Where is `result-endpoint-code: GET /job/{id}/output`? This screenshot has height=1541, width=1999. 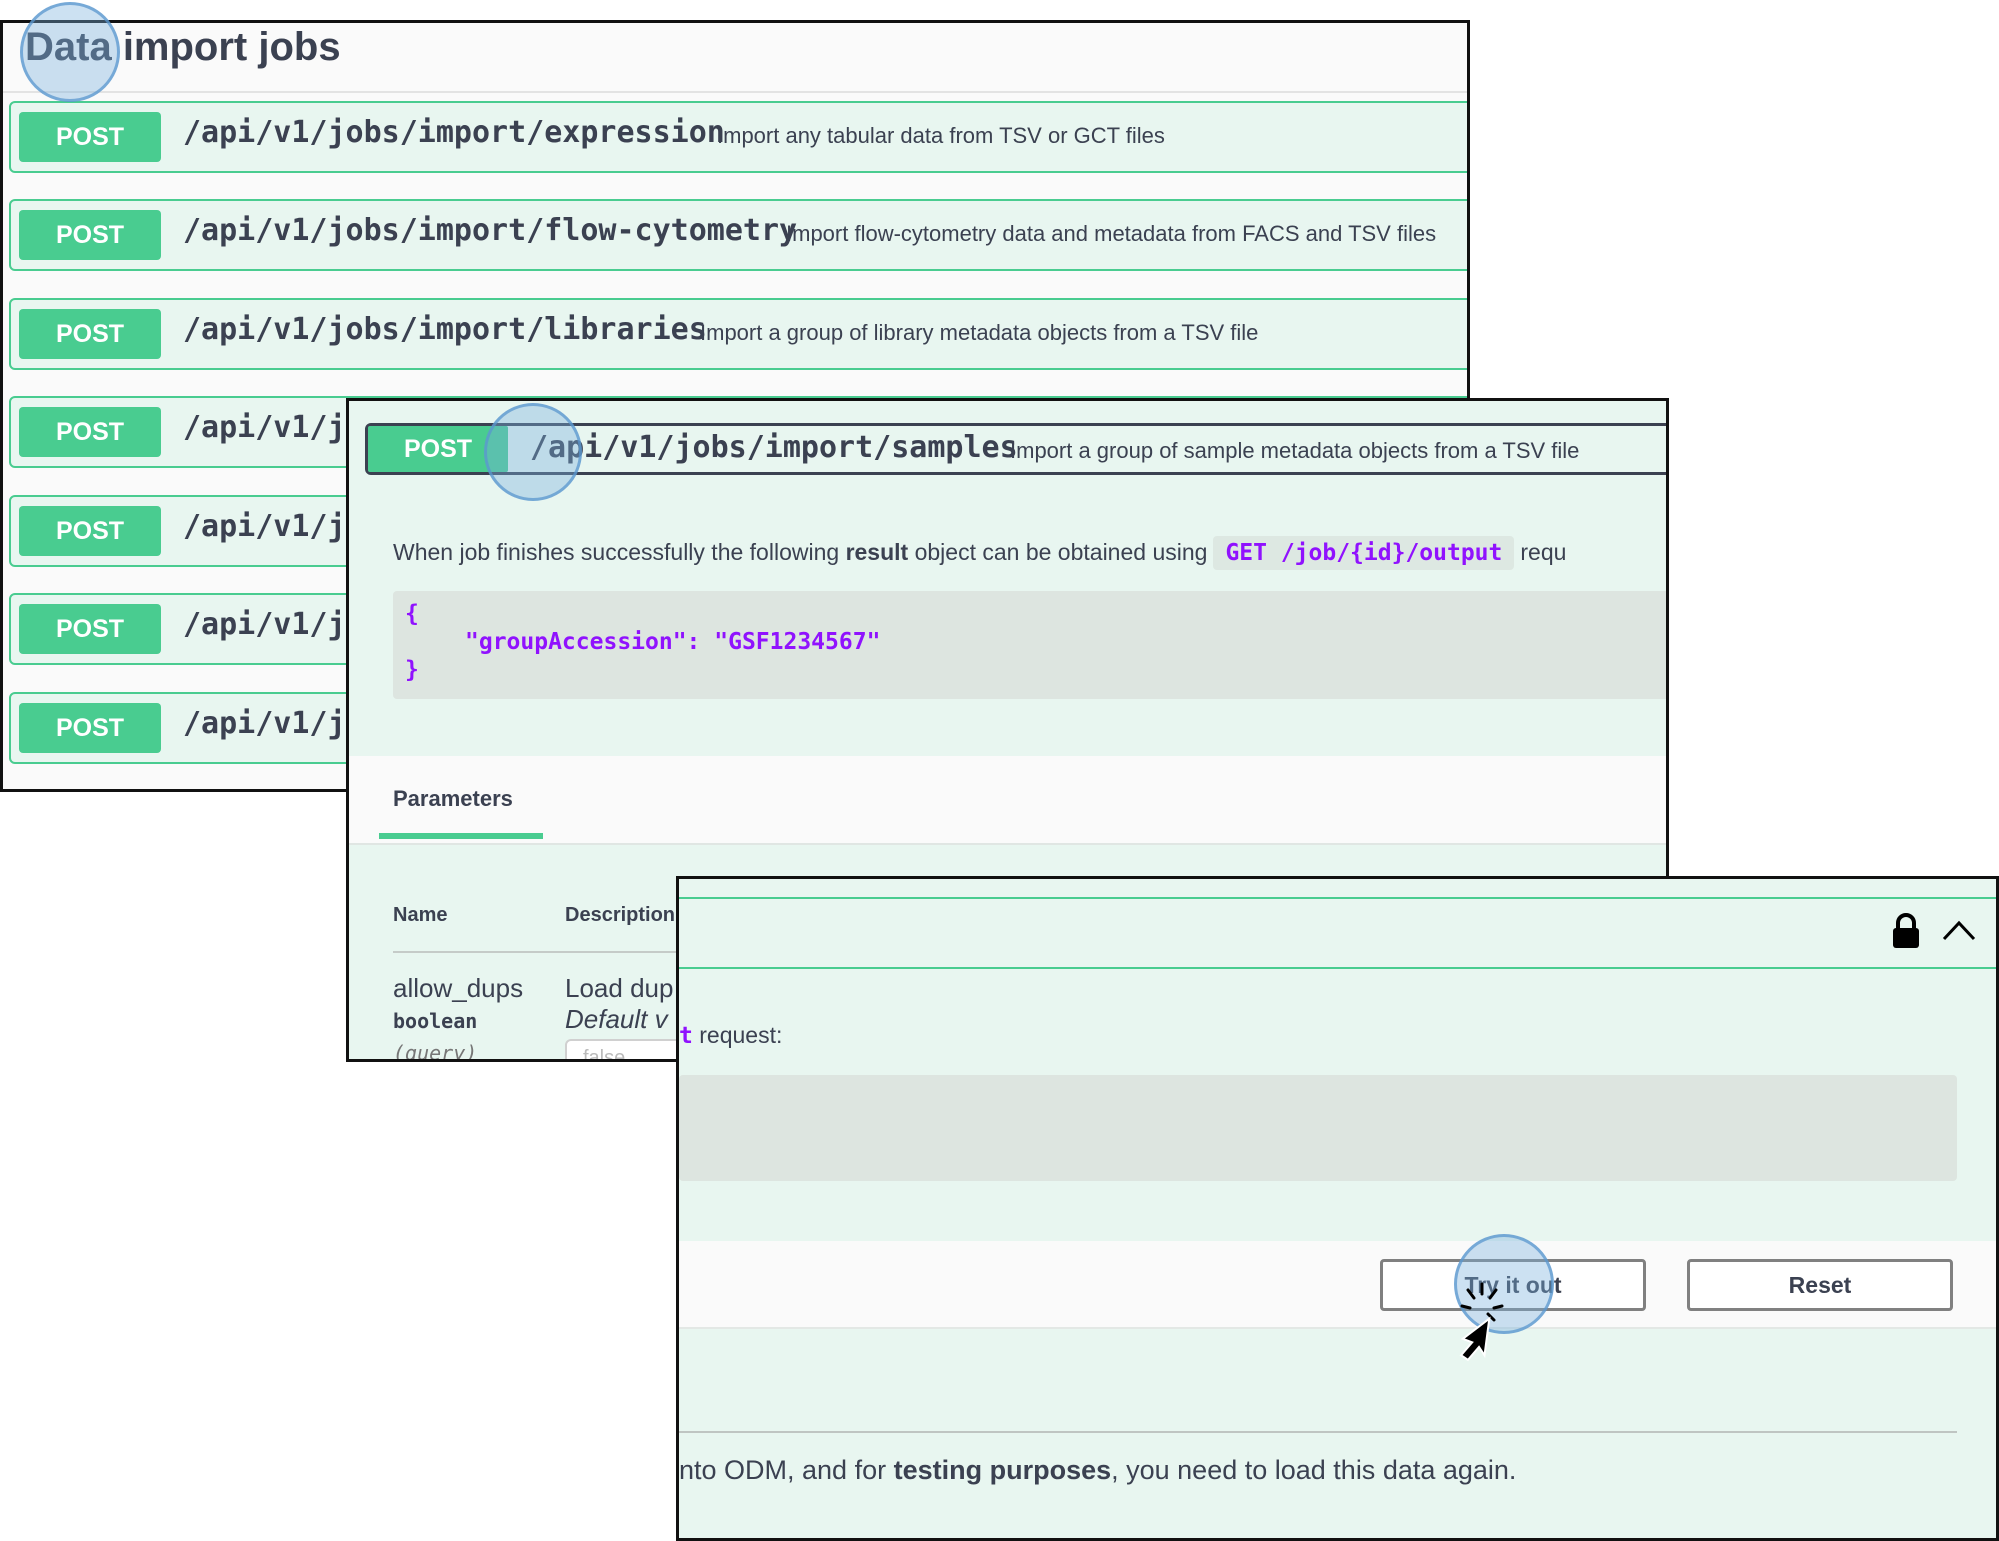
result-endpoint-code: GET /job/{id}/output is located at coordinates (1364, 553).